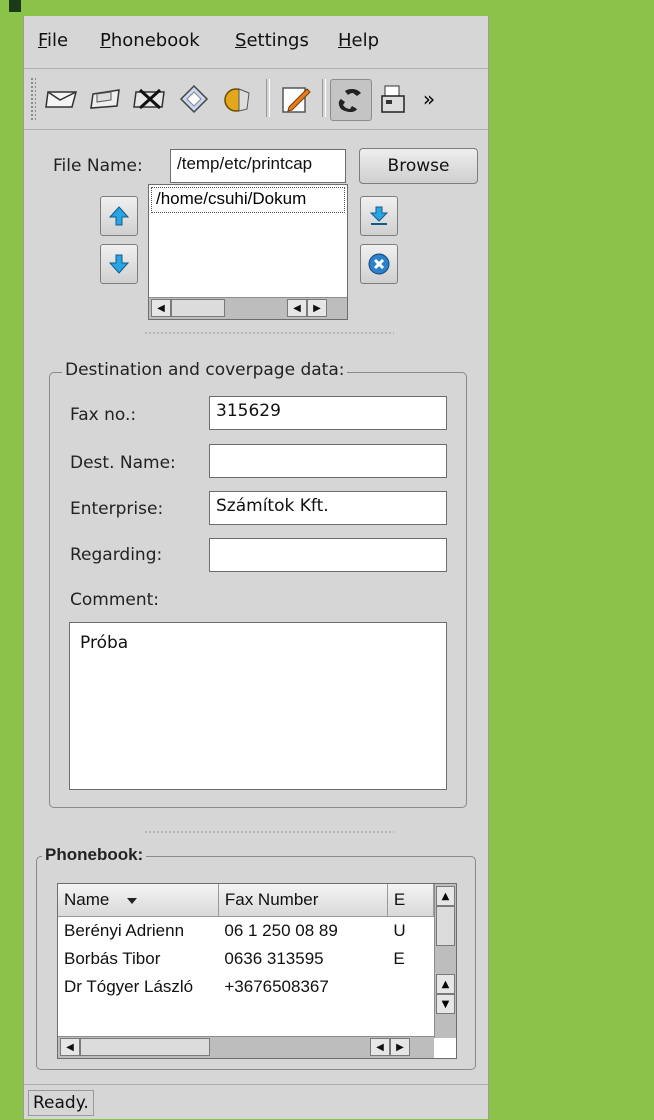 The width and height of the screenshot is (654, 1120). I want to click on menu-phonebook: Phonebook, so click(150, 40).